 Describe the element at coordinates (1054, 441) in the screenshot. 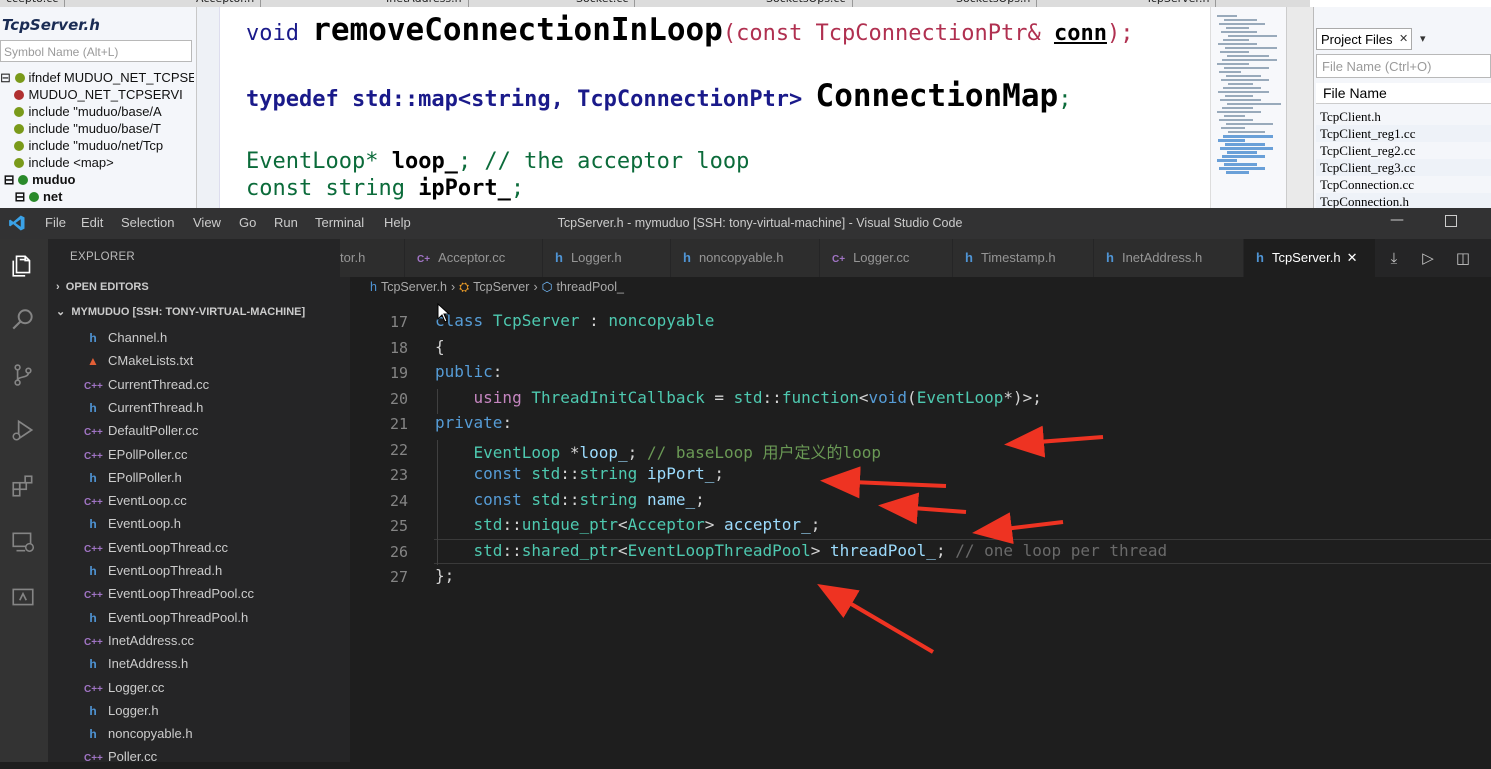

I see `arrow-loop` at that location.